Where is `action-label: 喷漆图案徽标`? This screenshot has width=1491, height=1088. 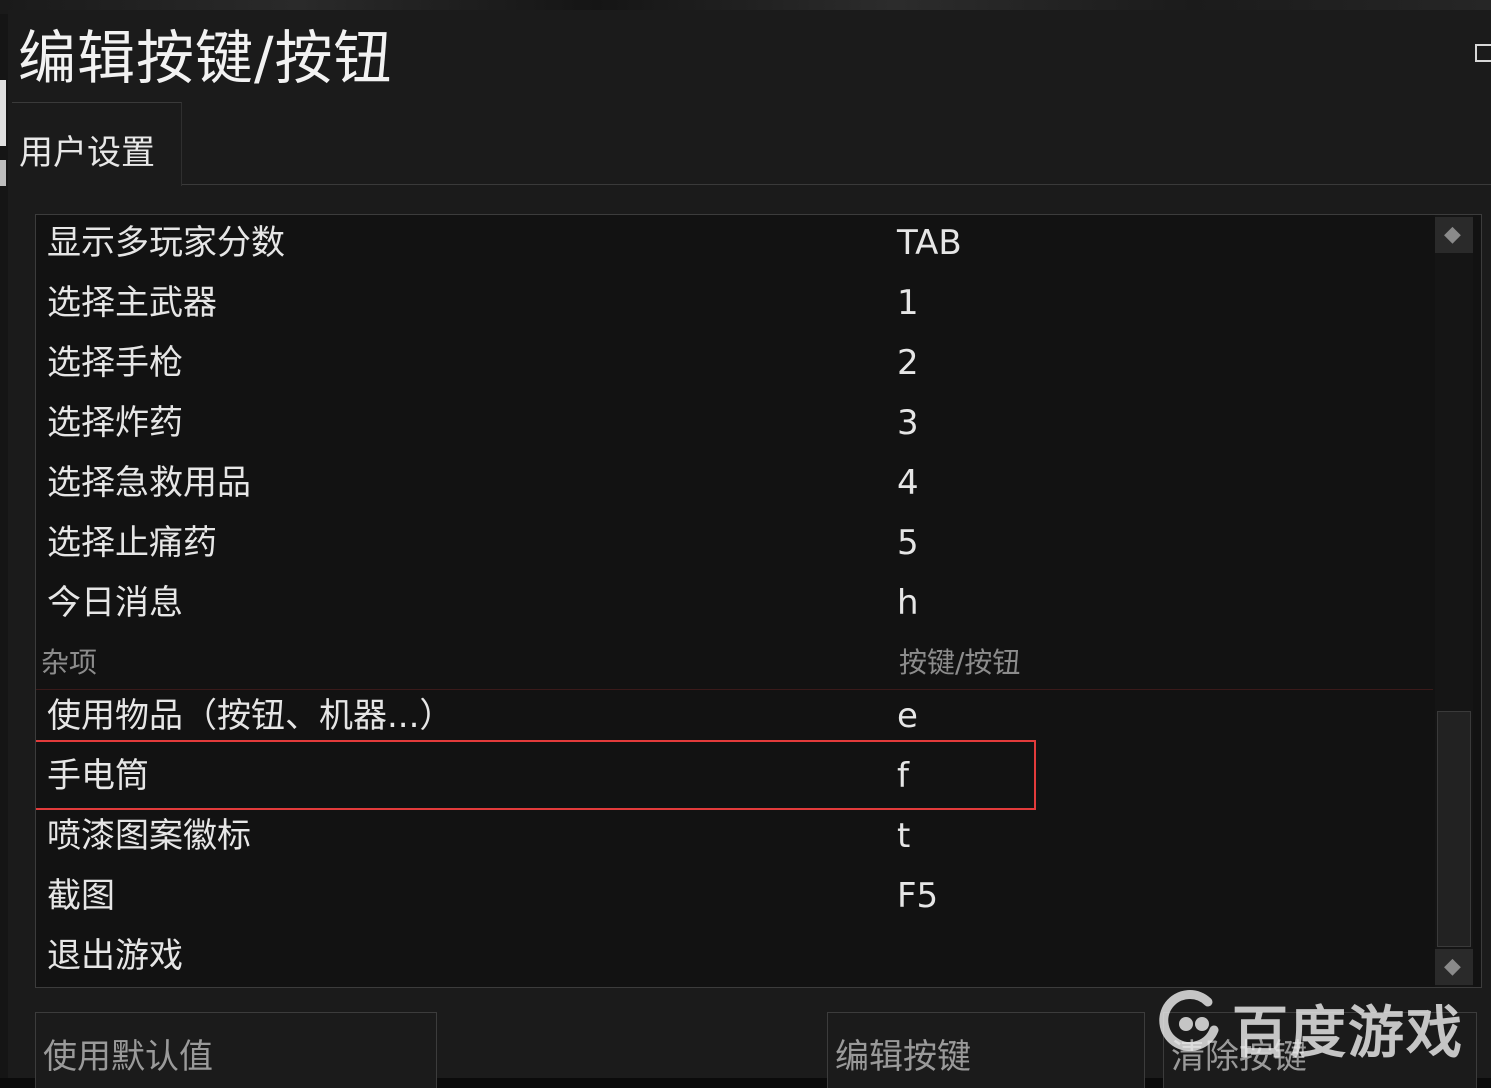 action-label: 喷漆图案徽标 is located at coordinates (149, 836).